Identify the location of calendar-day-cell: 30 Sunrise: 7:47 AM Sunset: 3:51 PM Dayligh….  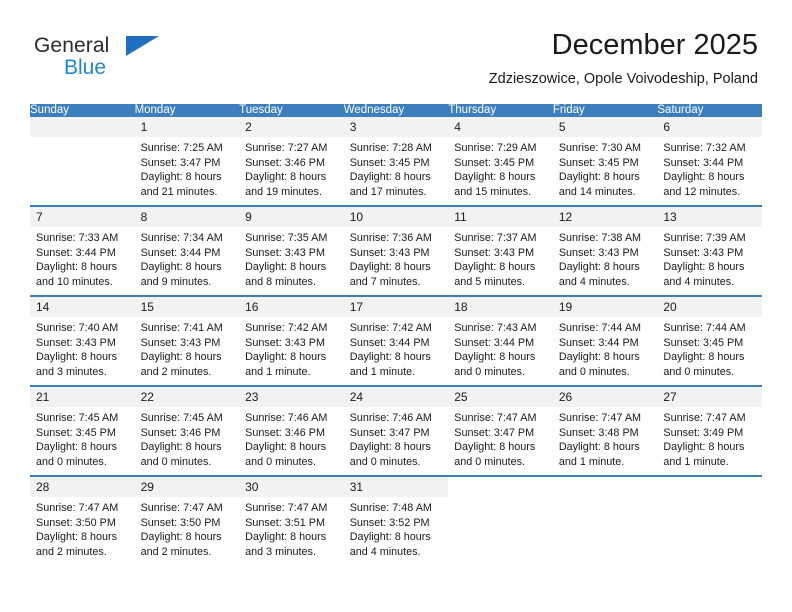
(291, 520).